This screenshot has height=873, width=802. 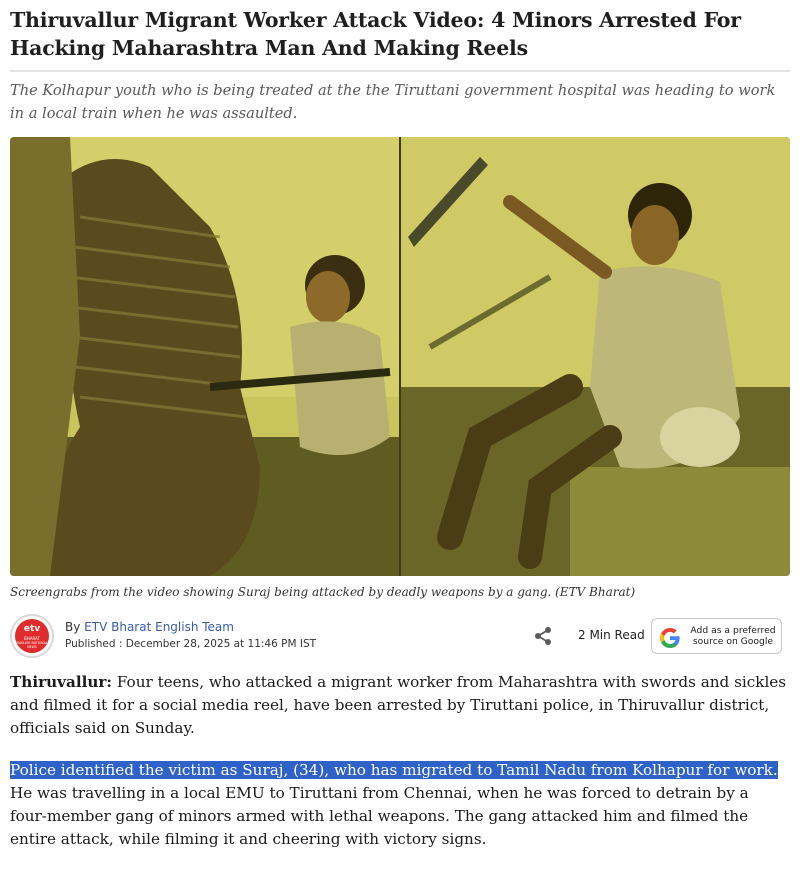 What do you see at coordinates (32, 629) in the screenshot?
I see `logo-text: etv` at bounding box center [32, 629].